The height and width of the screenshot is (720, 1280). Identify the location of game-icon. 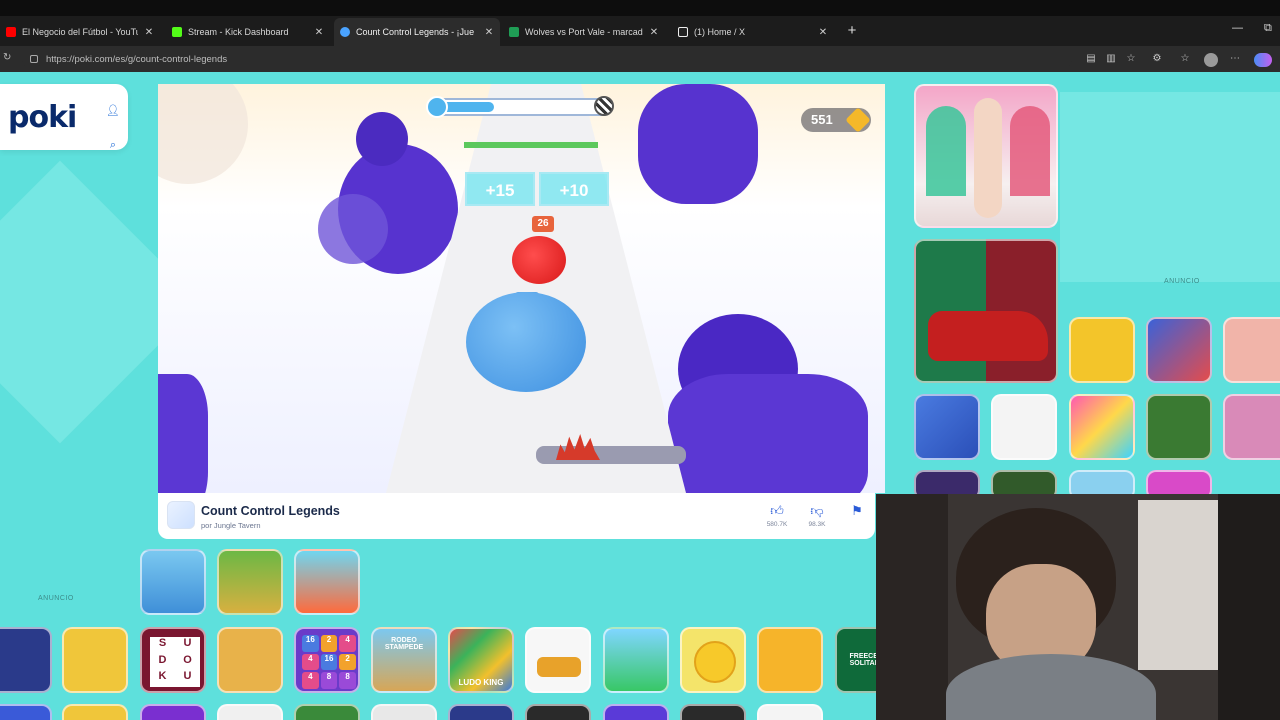
(181, 515).